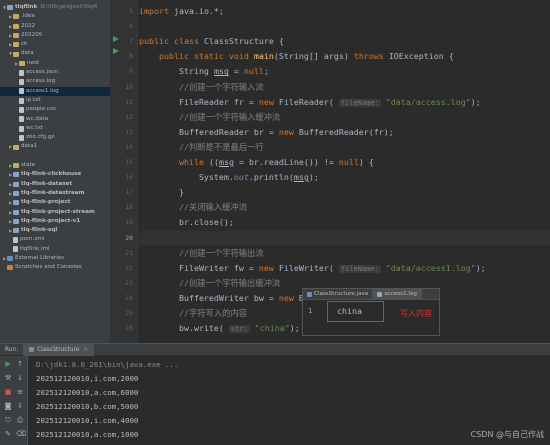 The width and height of the screenshot is (550, 445). Describe the element at coordinates (55, 239) in the screenshot. I see `tree-item: pom.xml` at that location.